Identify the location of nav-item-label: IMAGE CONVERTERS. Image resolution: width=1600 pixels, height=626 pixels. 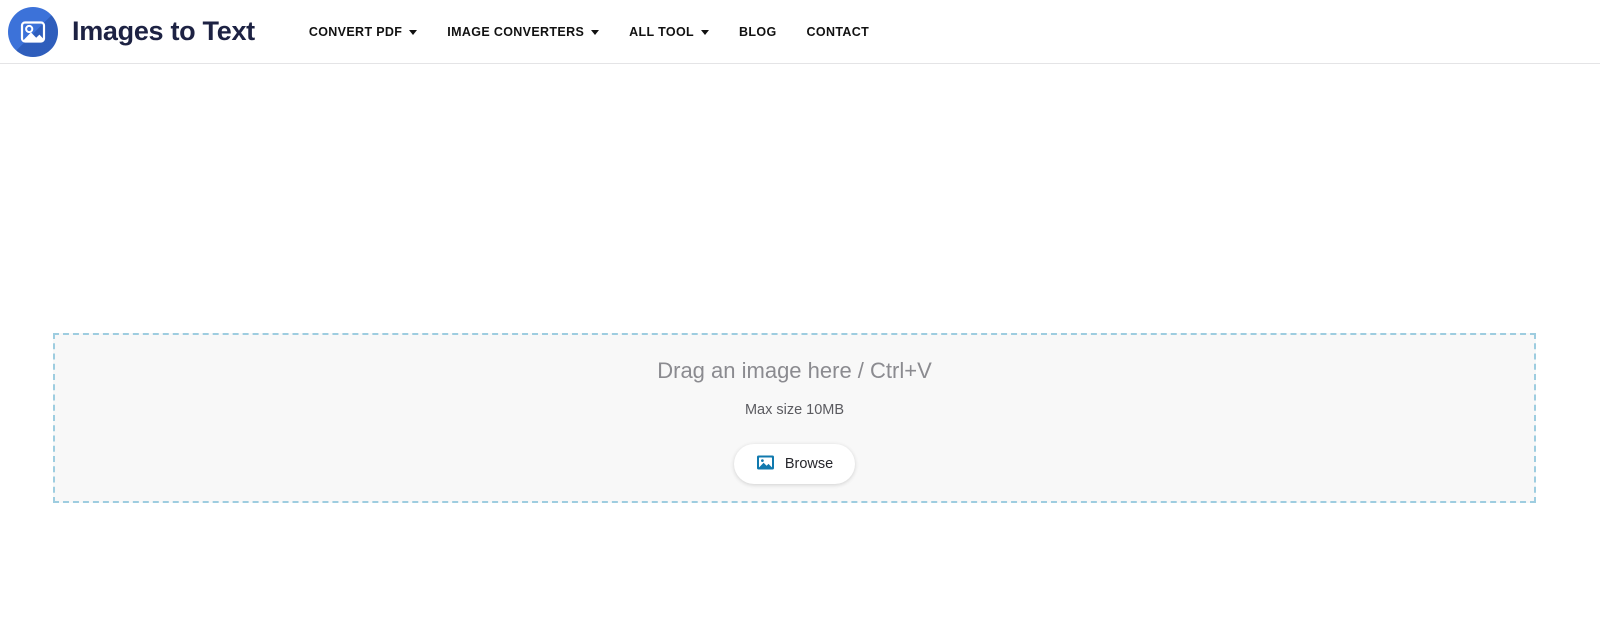
(516, 31).